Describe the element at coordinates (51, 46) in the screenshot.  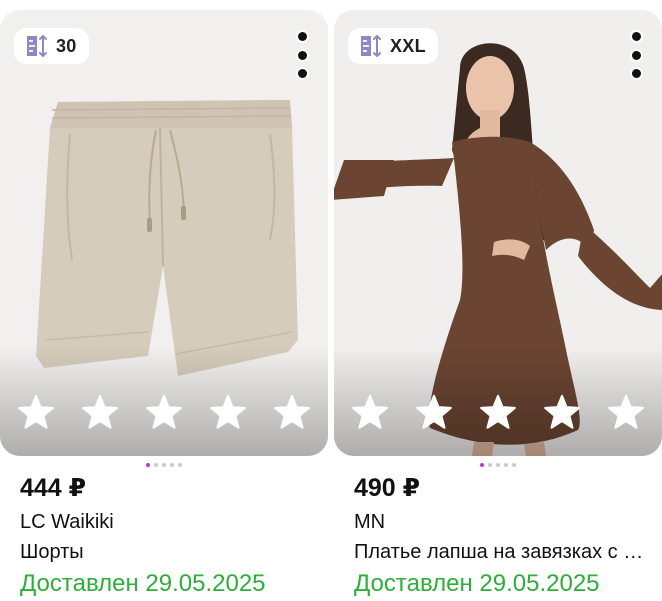
I see `size-badge: 30` at that location.